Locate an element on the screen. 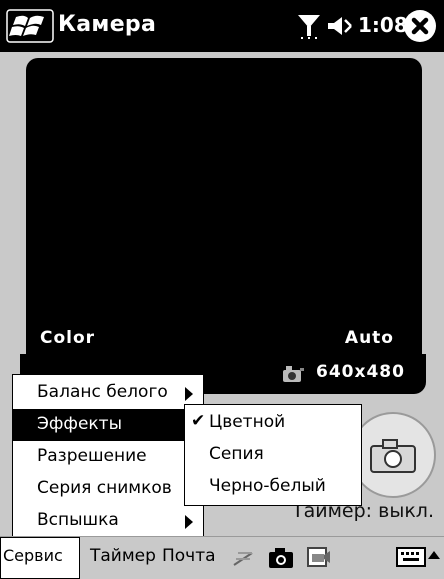  menu-item-label: Серия снимков is located at coordinates (104, 488).